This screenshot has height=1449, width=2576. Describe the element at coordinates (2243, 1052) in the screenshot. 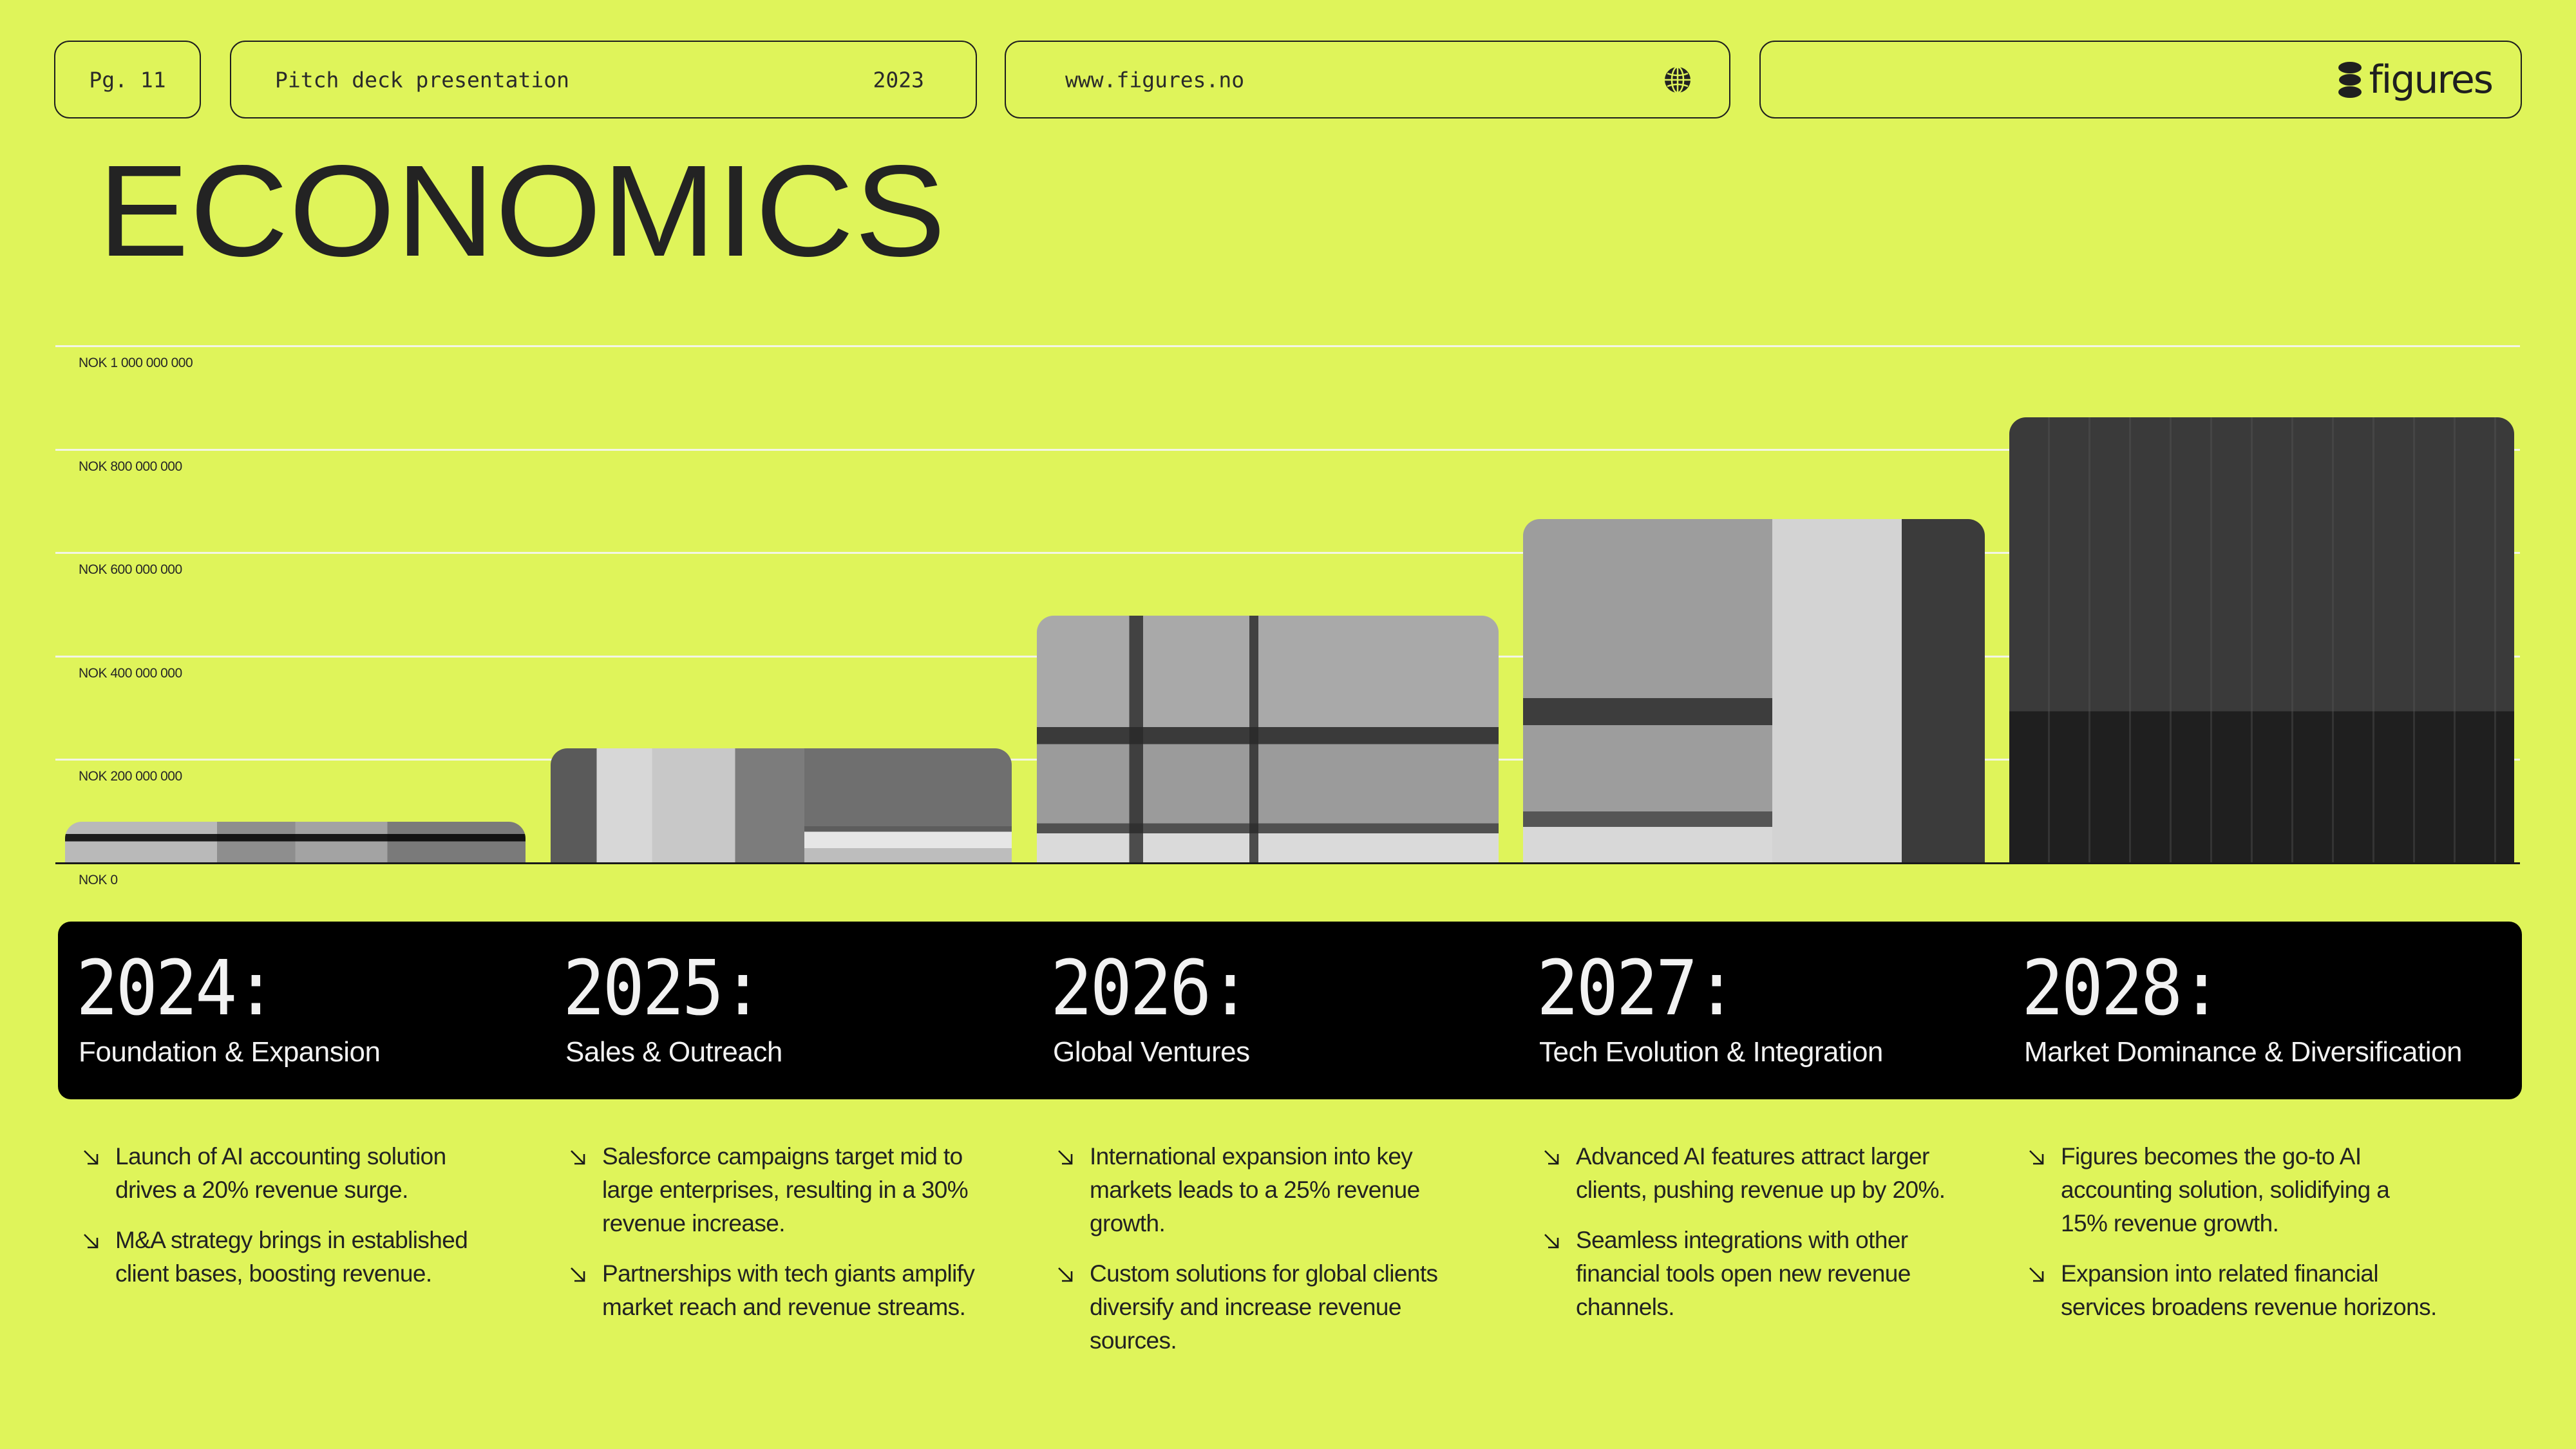

I see `phase-title: Market Dominance & Diversification` at that location.